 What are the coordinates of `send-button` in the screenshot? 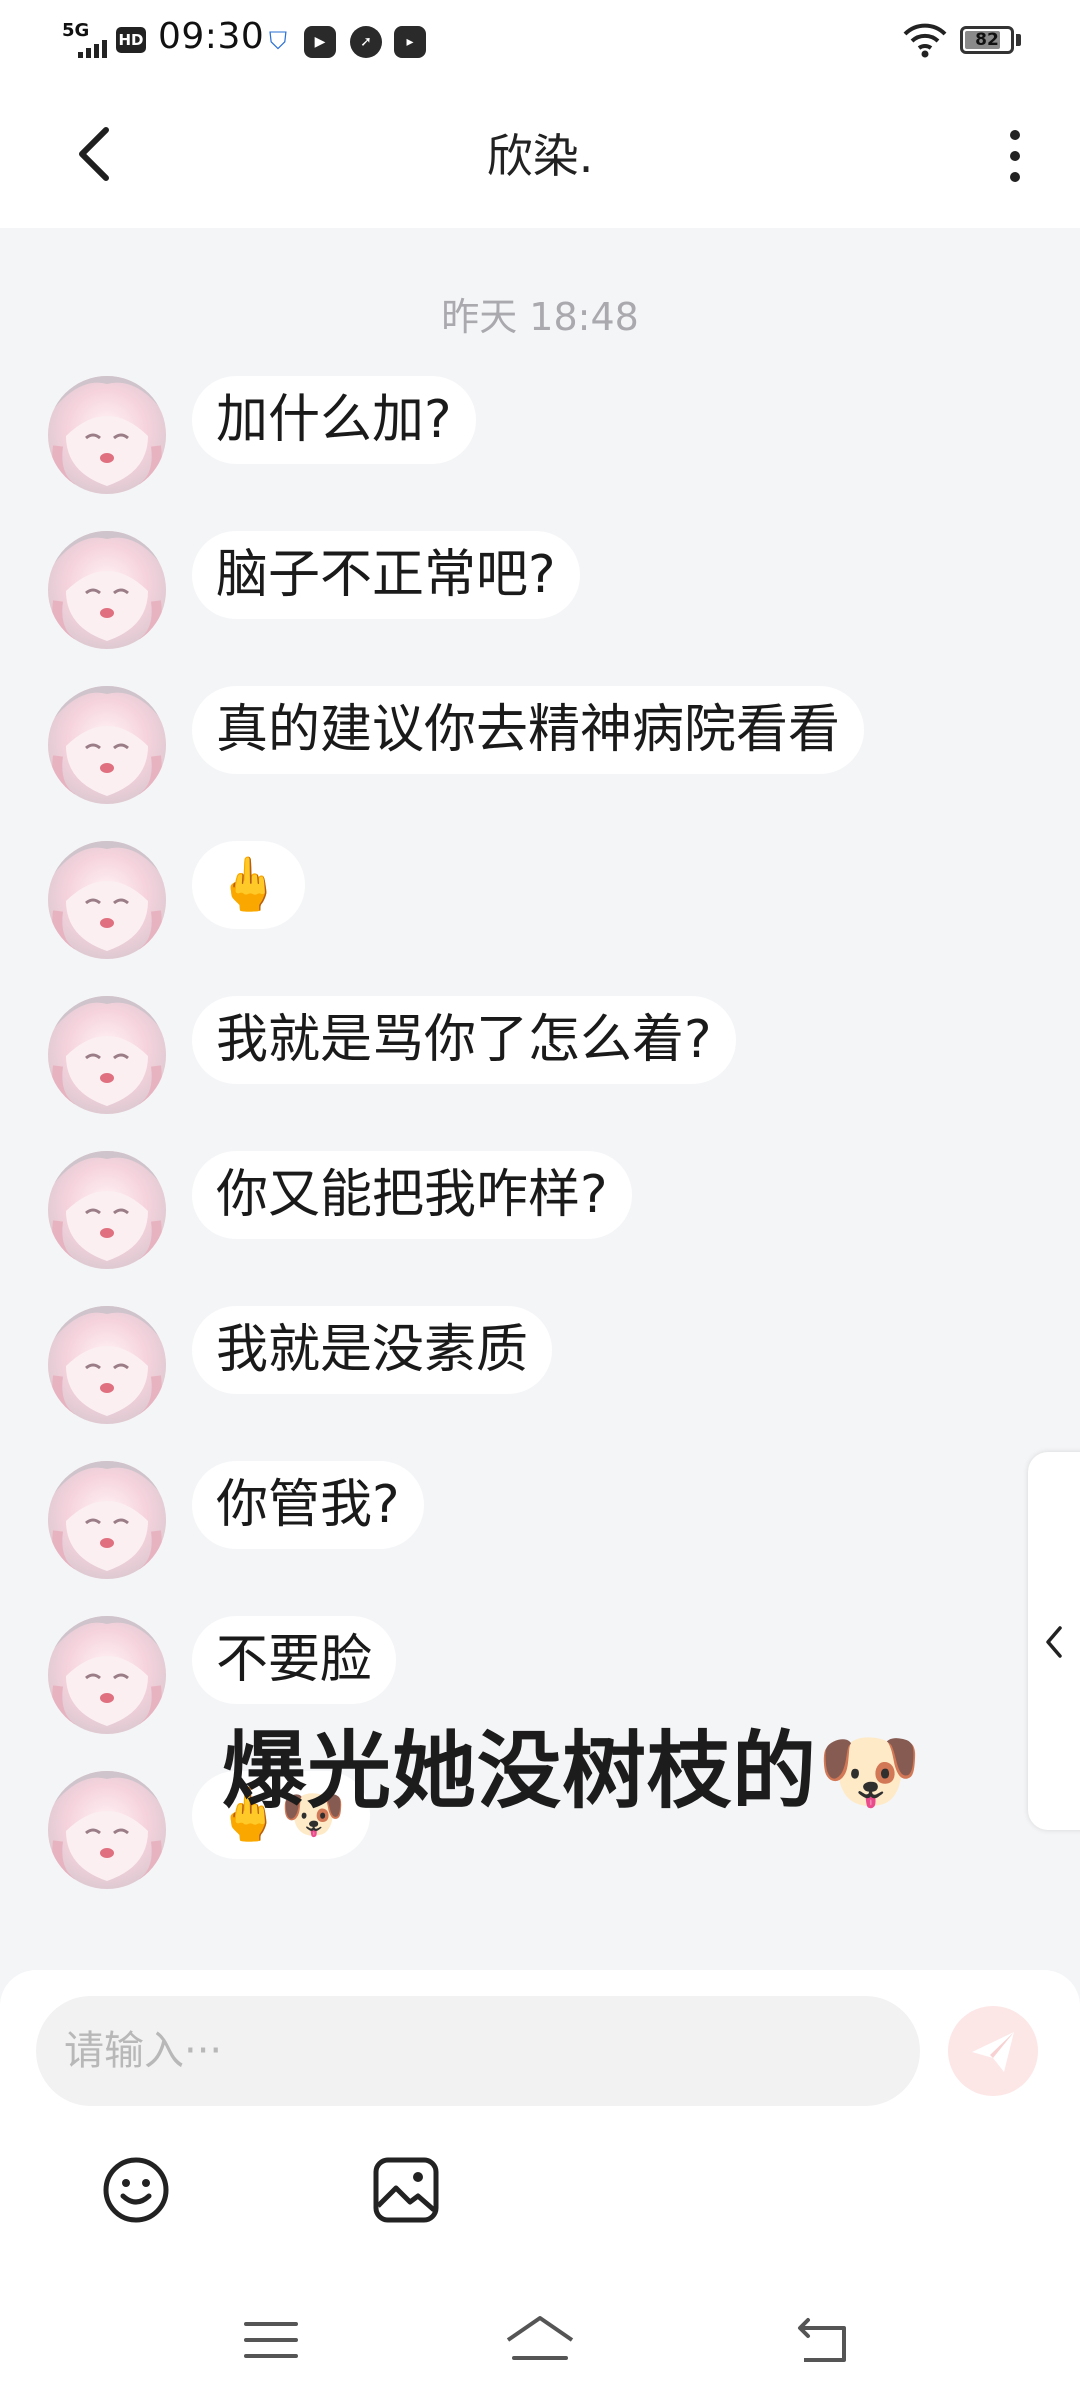 It's located at (993, 2051).